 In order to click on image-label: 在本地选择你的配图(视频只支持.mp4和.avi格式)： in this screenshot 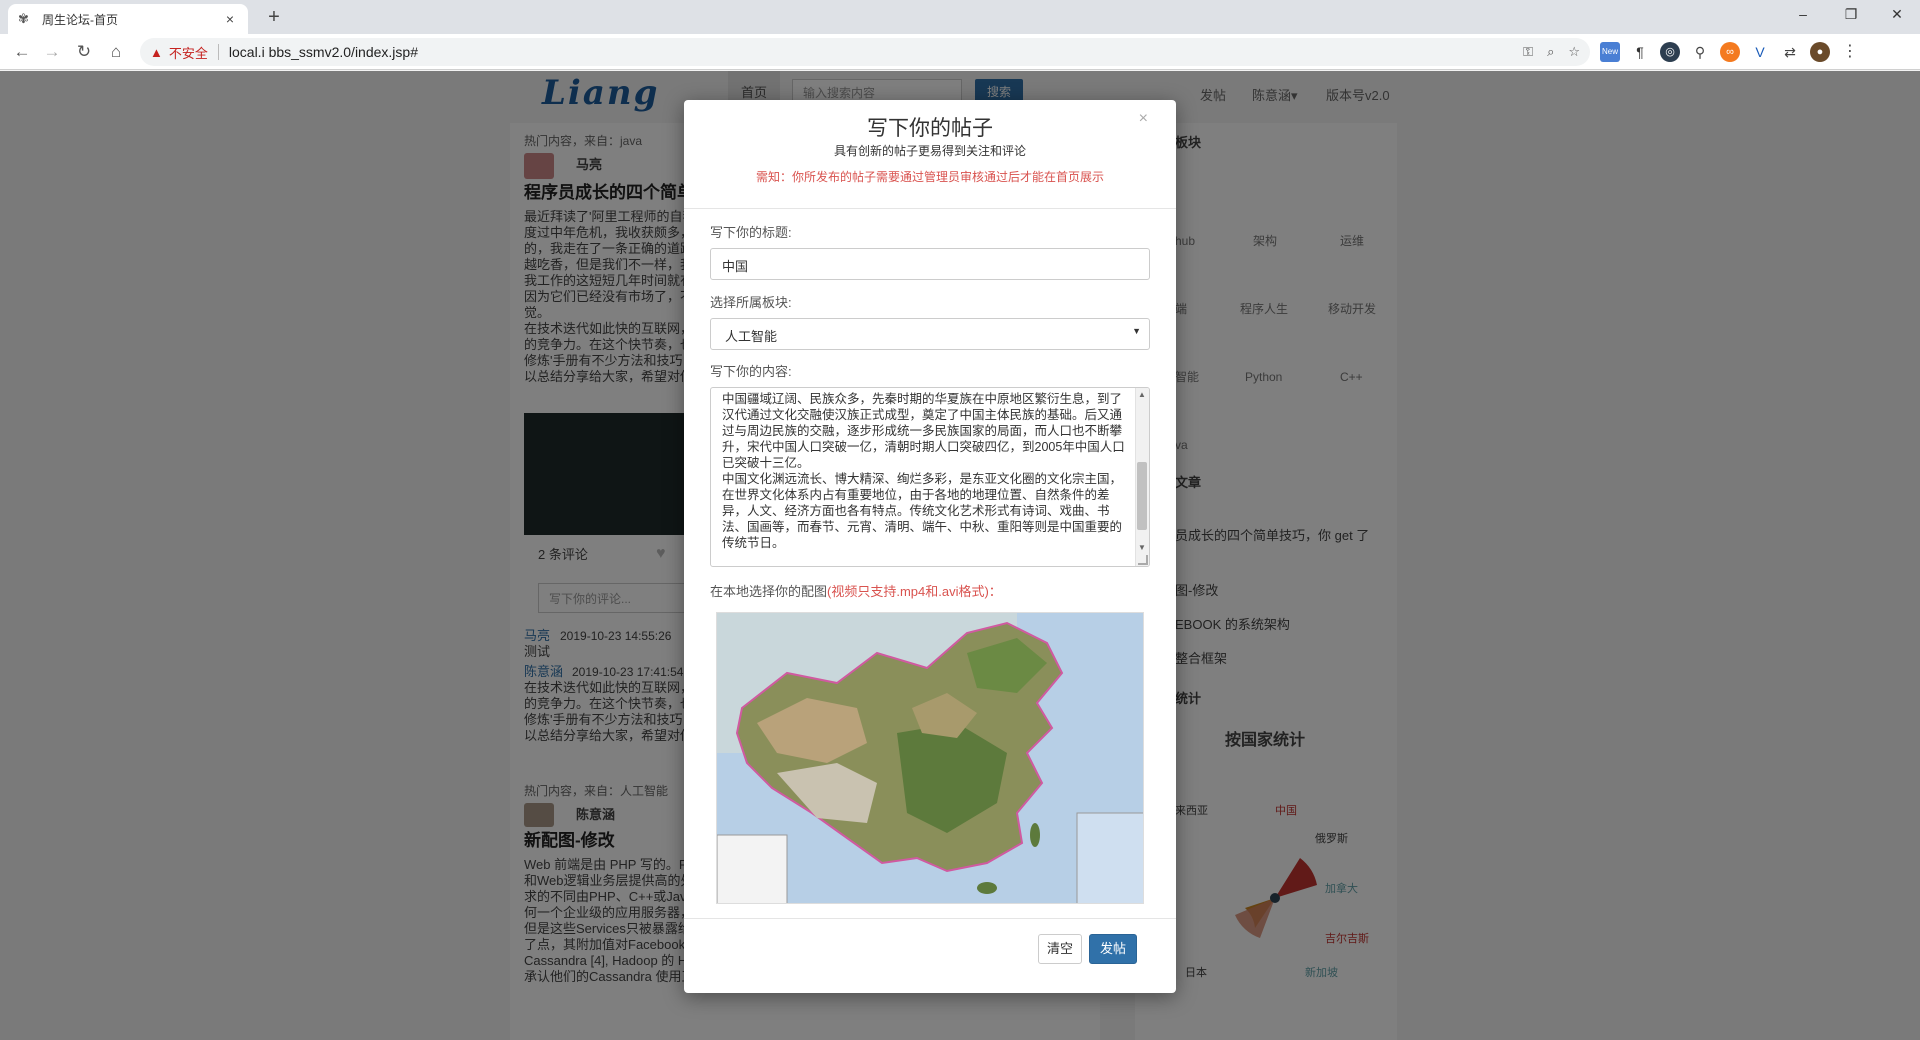, I will do `click(856, 590)`.